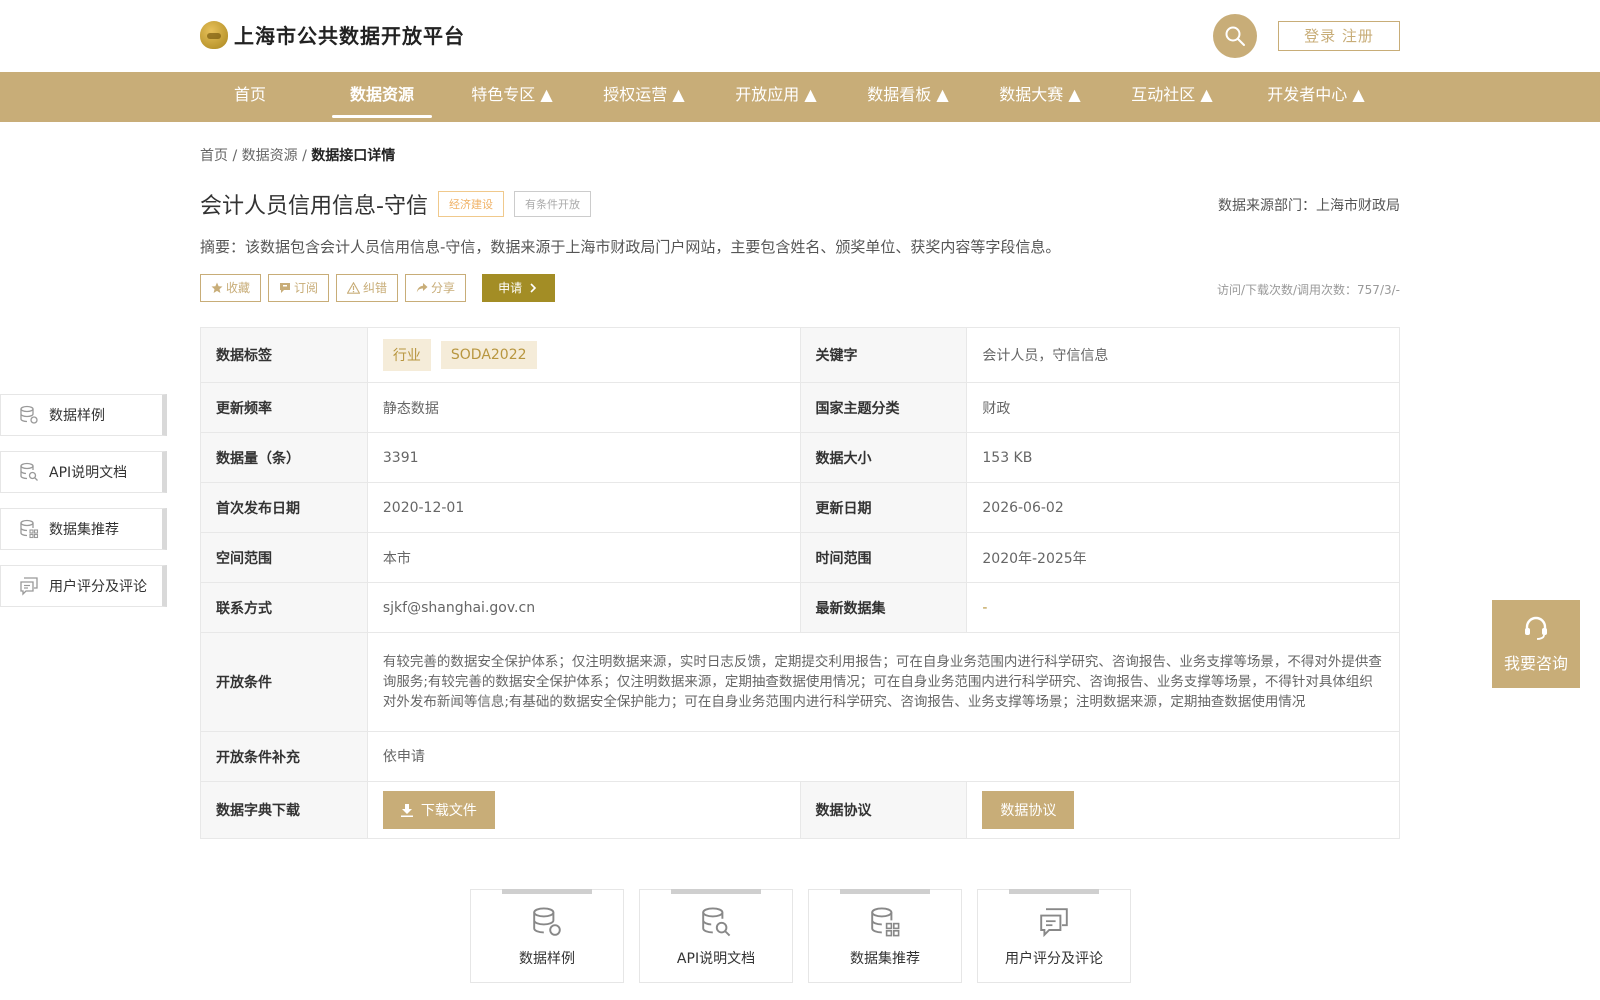 Image resolution: width=1600 pixels, height=1000 pixels. I want to click on tags-label: 数据标签, so click(284, 355).